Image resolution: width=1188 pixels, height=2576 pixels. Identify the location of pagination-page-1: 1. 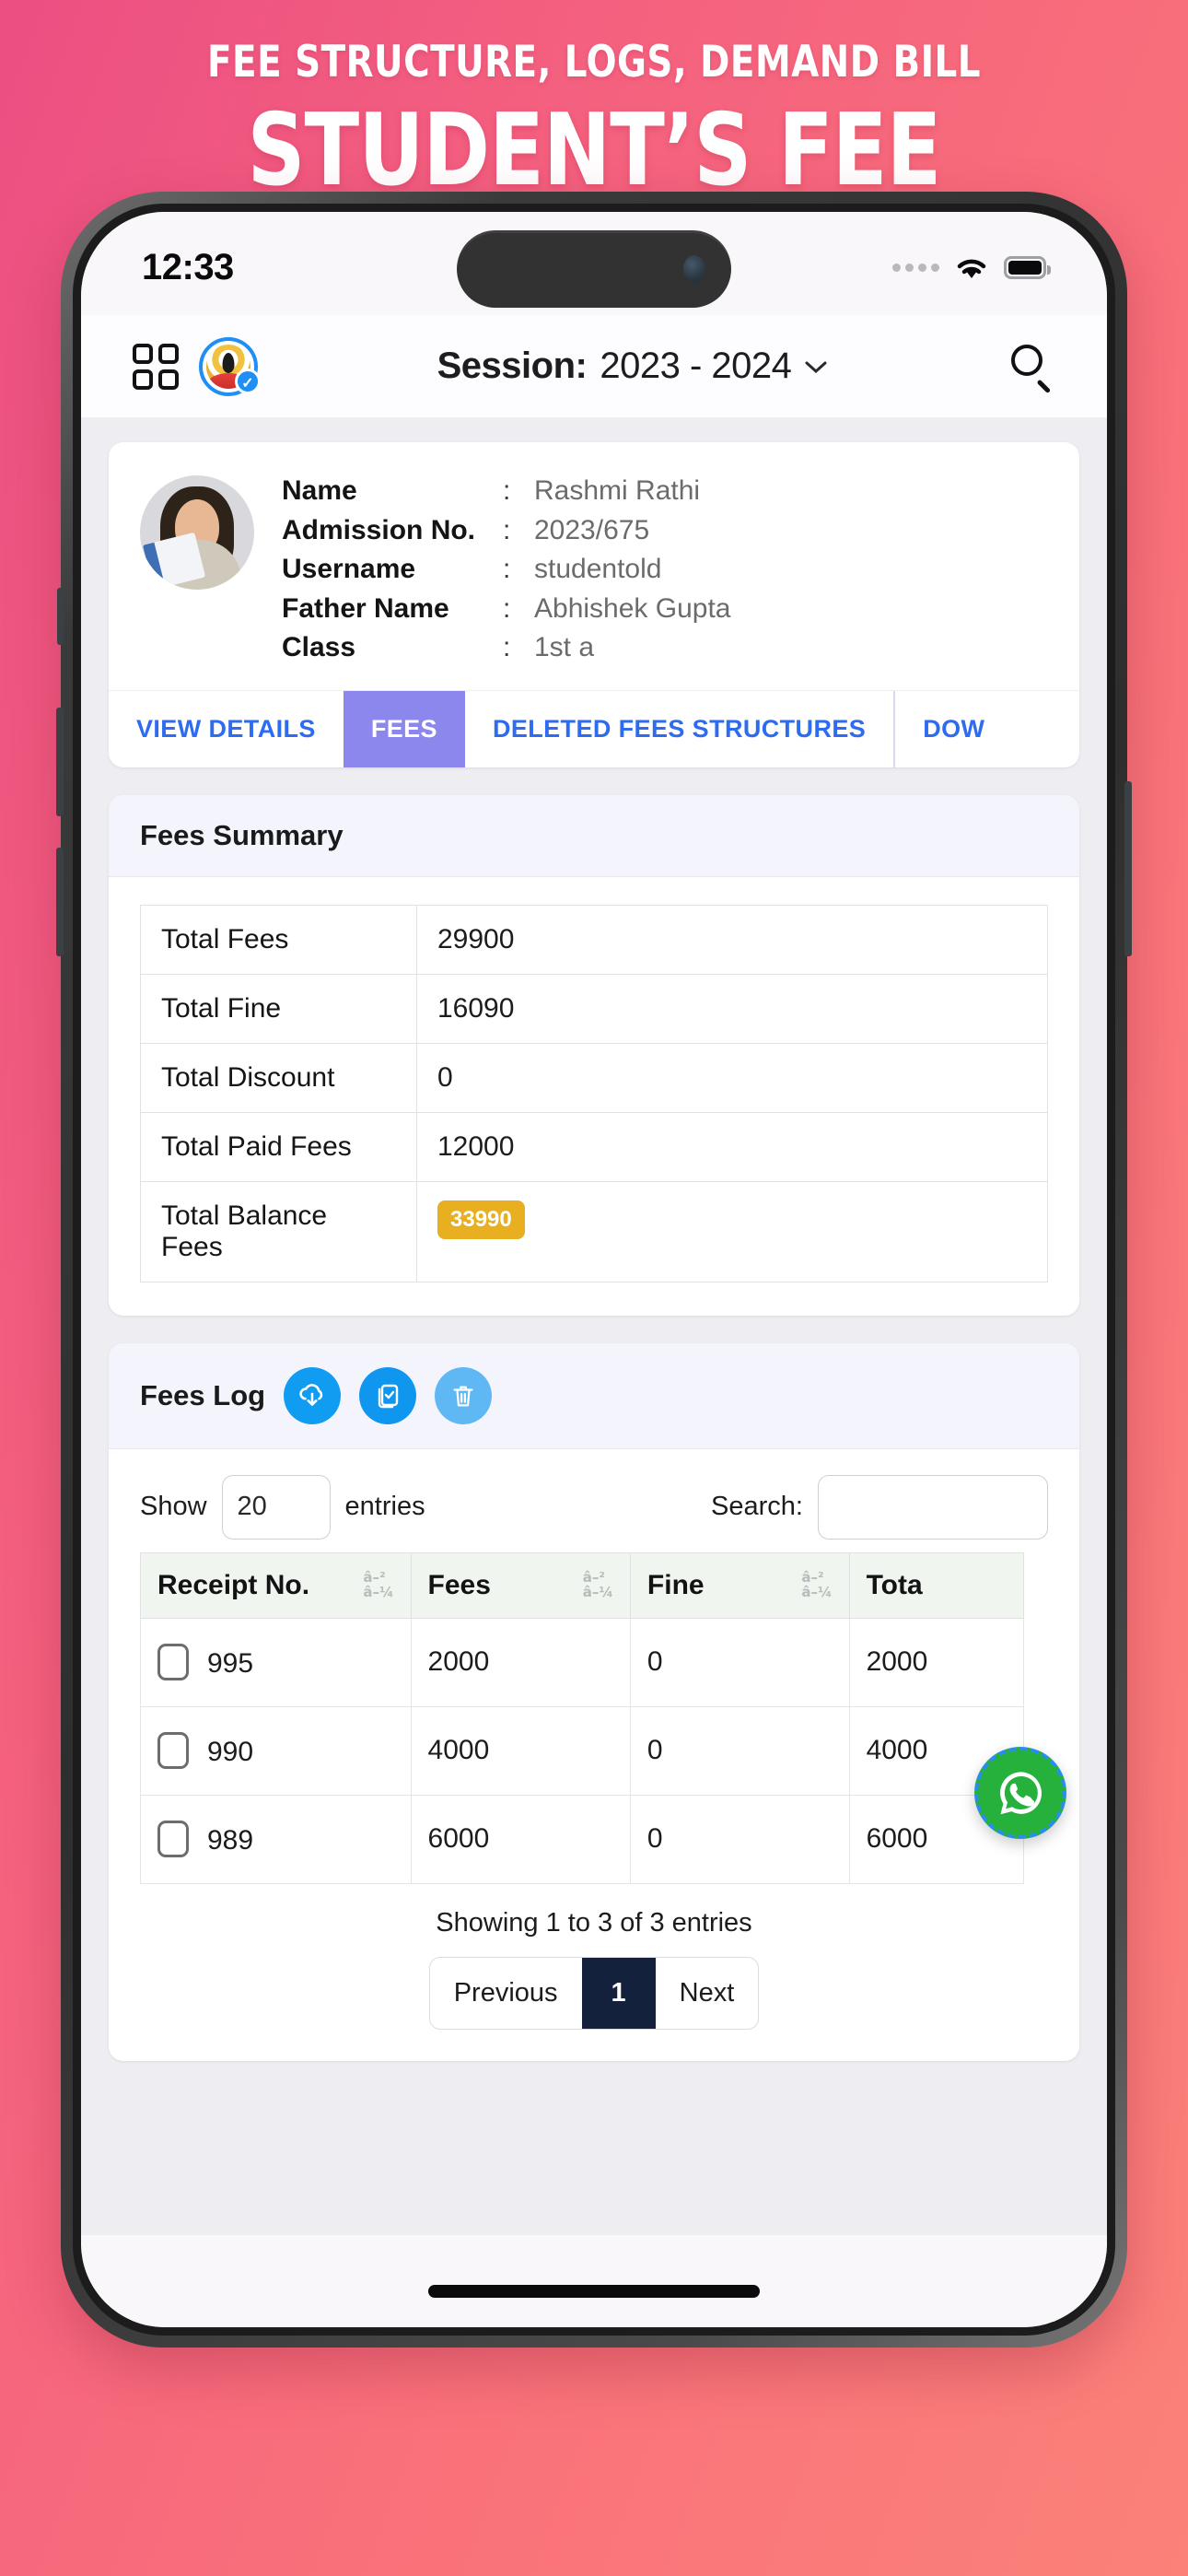
(618, 1993).